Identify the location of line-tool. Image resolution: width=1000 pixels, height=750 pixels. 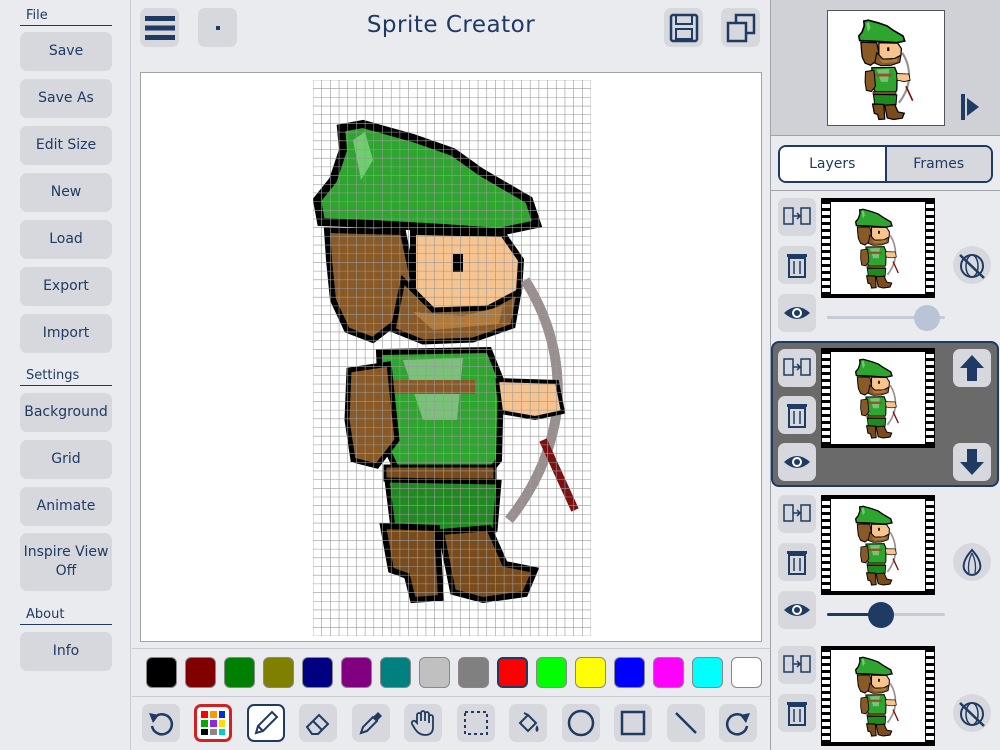
(686, 723).